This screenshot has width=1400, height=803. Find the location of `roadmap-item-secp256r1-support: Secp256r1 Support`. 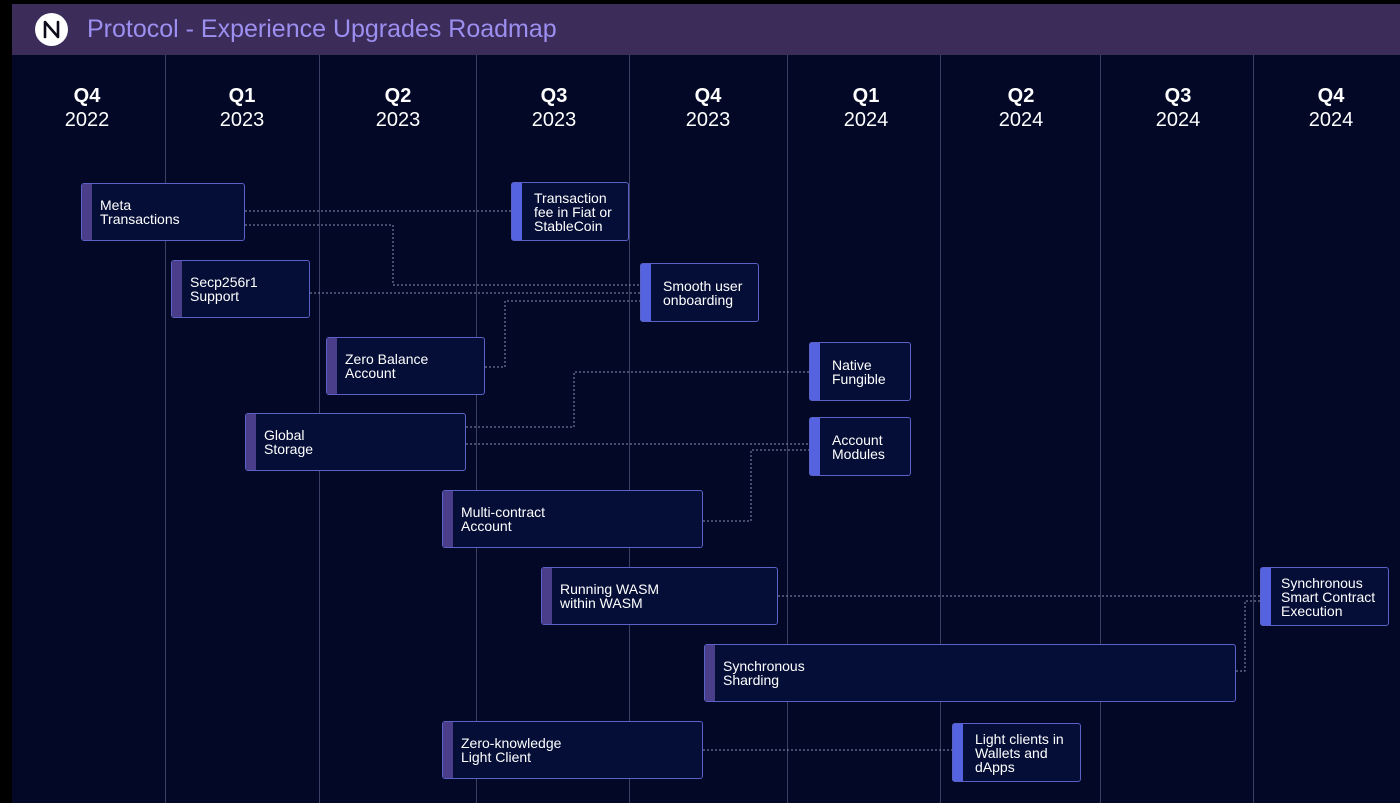

roadmap-item-secp256r1-support: Secp256r1 Support is located at coordinates (240, 289).